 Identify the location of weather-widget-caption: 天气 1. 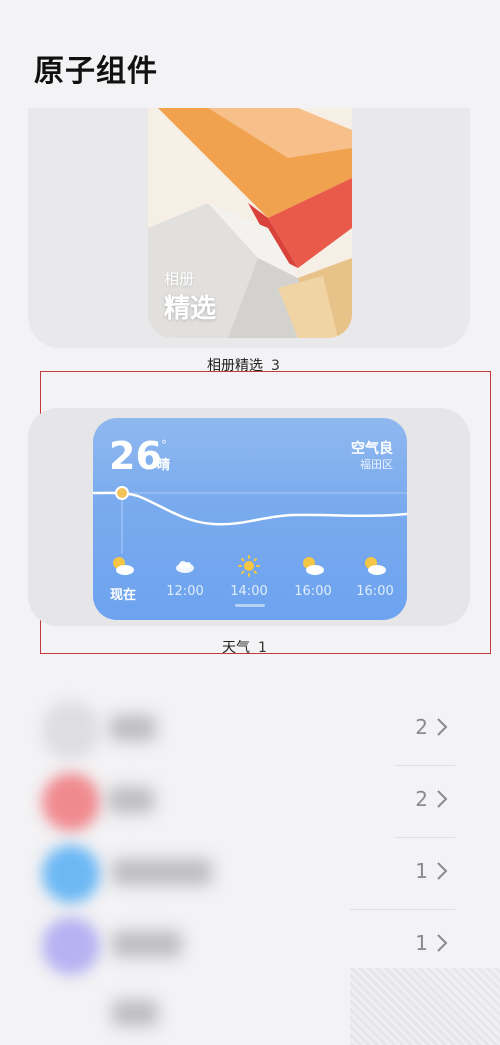
(244, 647).